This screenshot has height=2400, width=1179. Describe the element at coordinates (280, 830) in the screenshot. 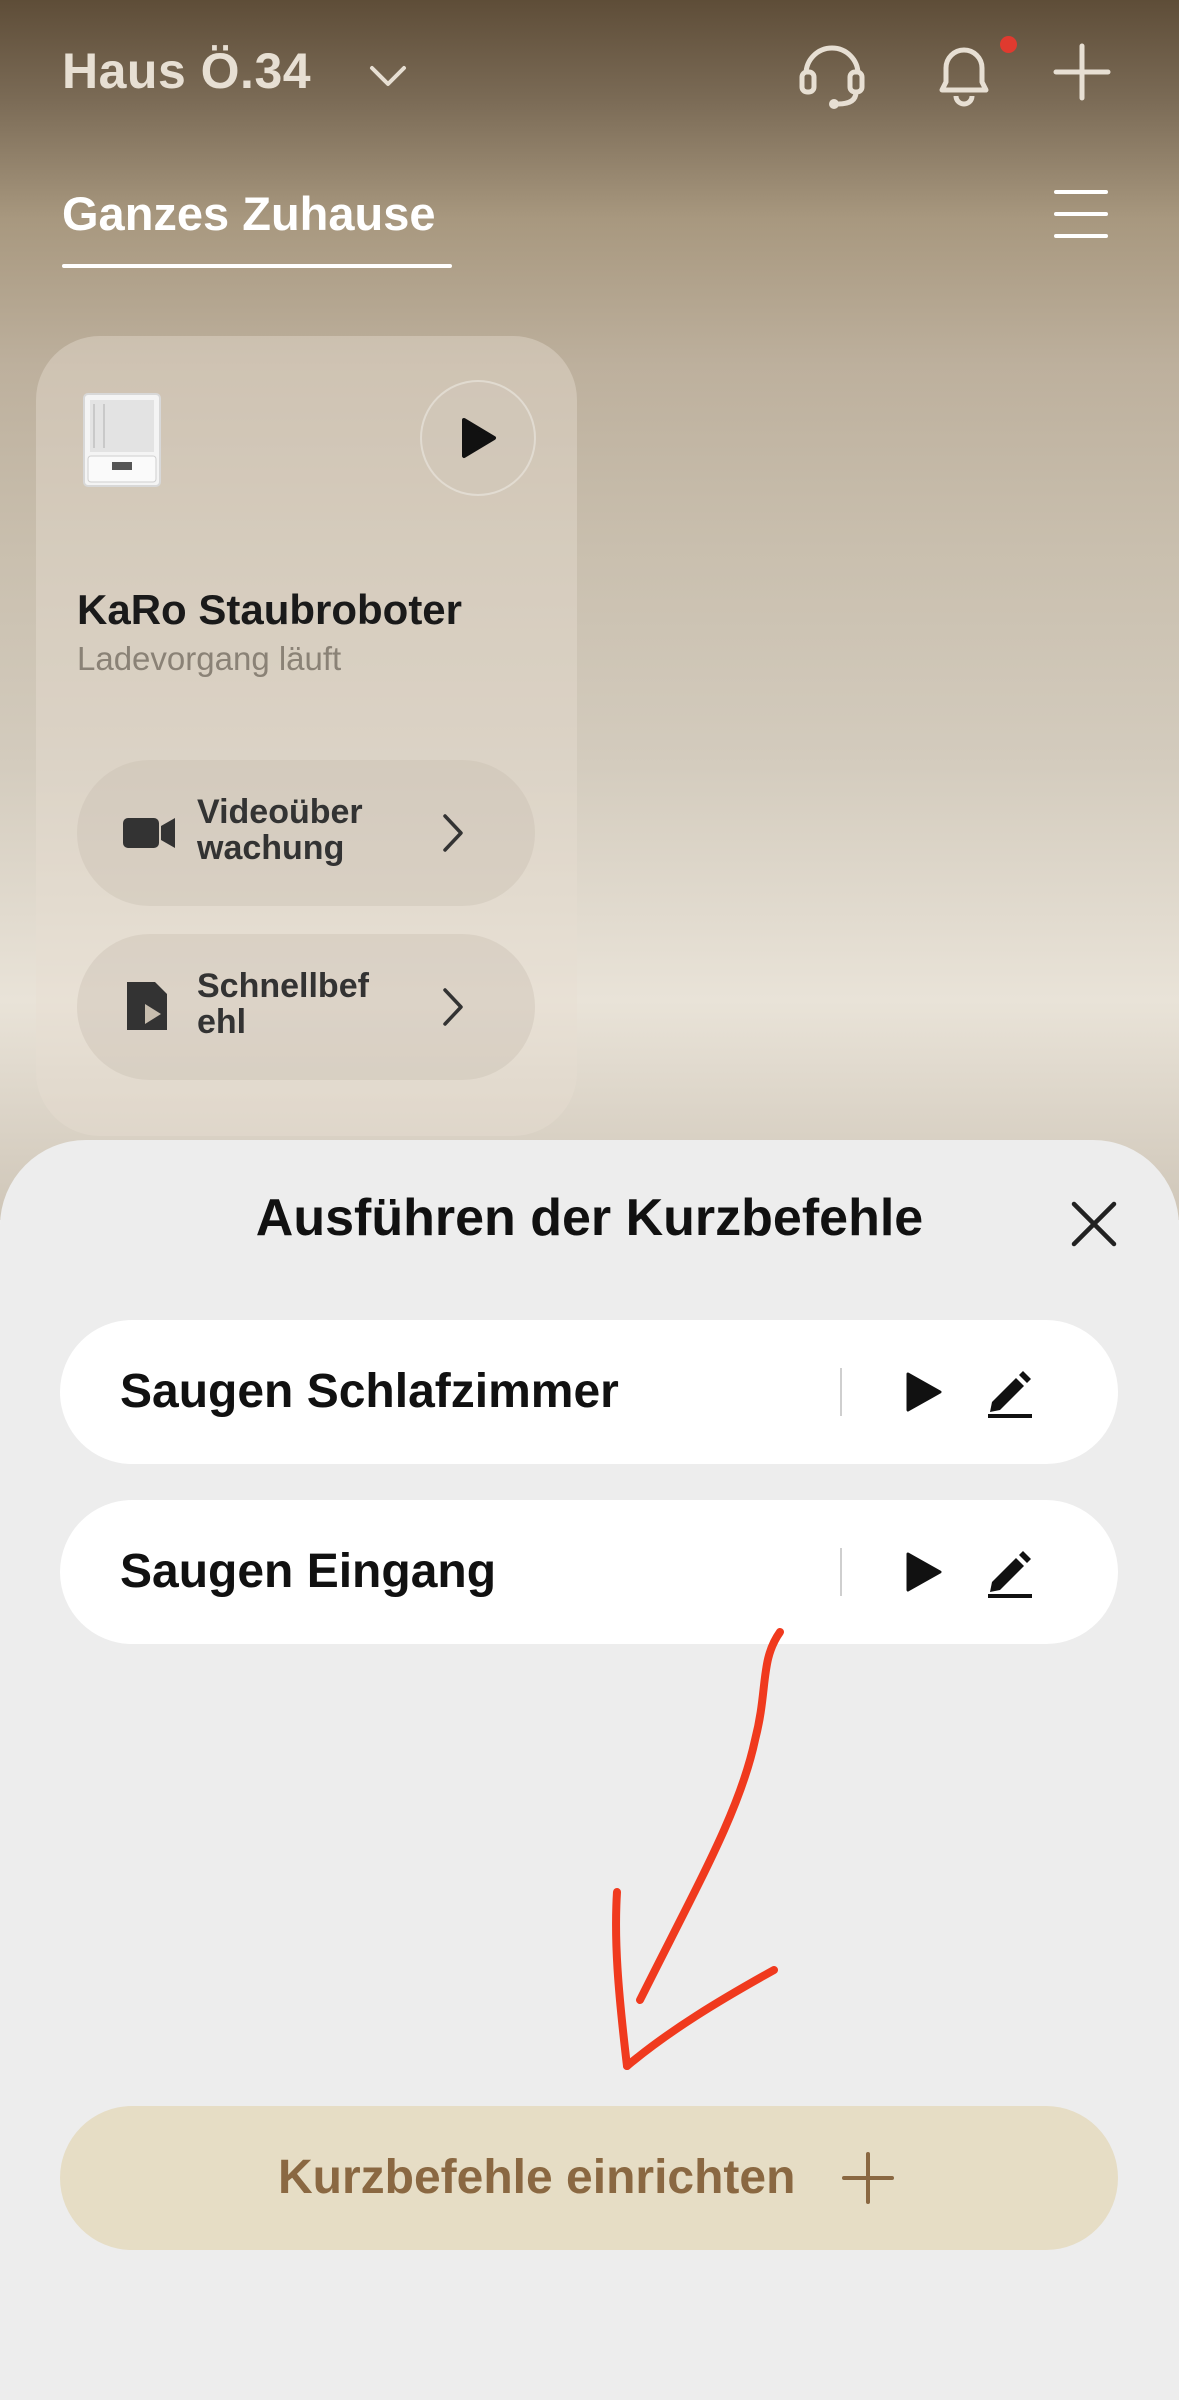

I see `video-surveillance-label: Videoüber wachung` at that location.